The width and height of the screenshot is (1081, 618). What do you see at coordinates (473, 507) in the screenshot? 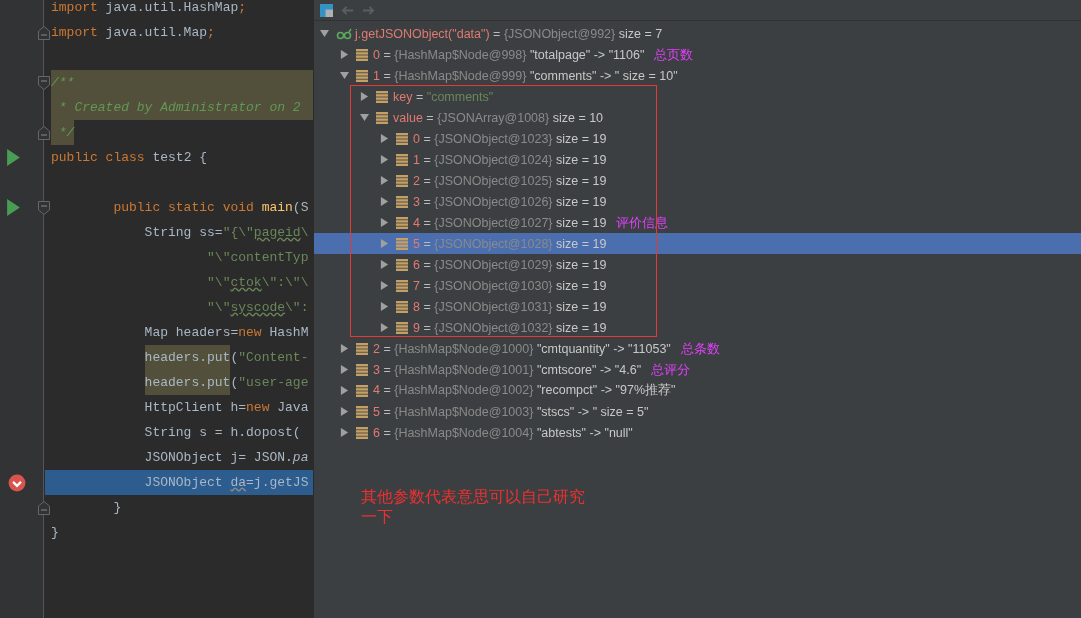
I see `annotation-text: 其他参数代表意思可以自己研究一下` at bounding box center [473, 507].